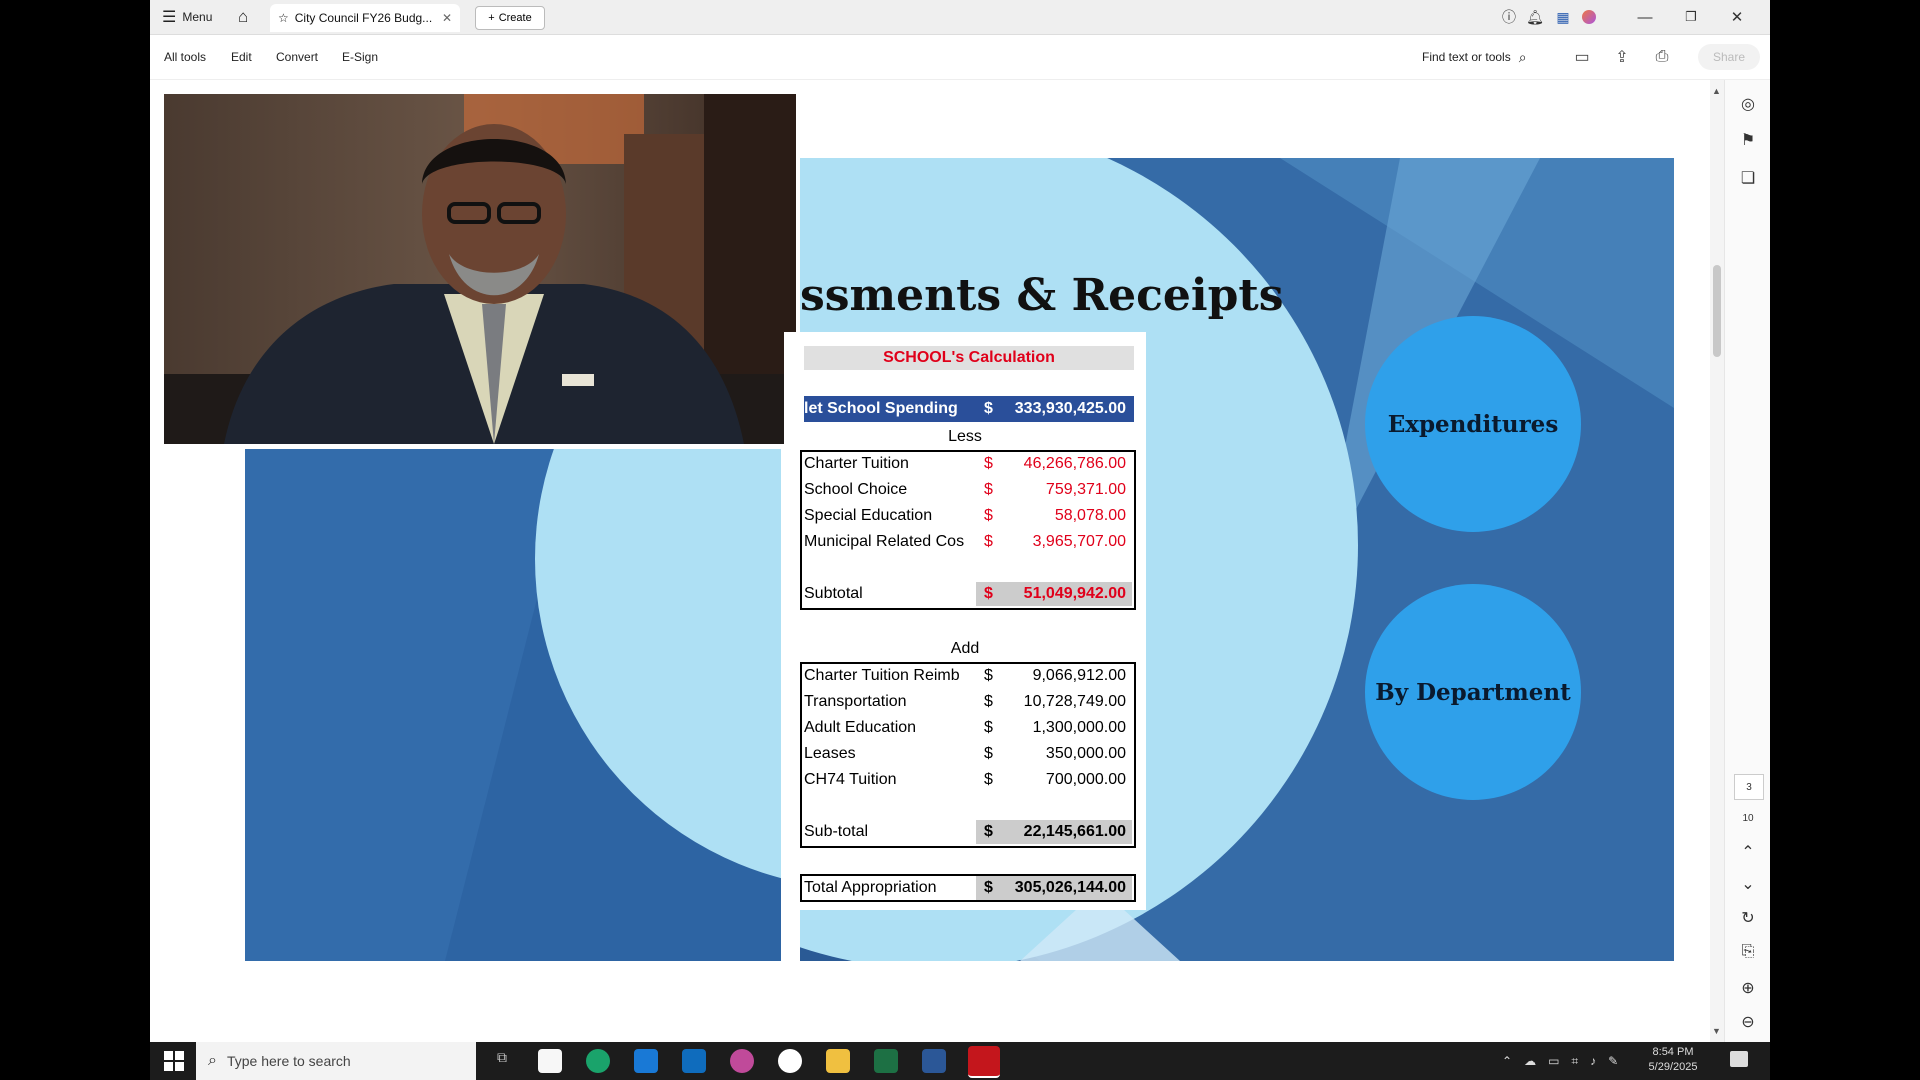 The width and height of the screenshot is (1920, 1080). I want to click on volume-icon: ♪, so click(1593, 1061).